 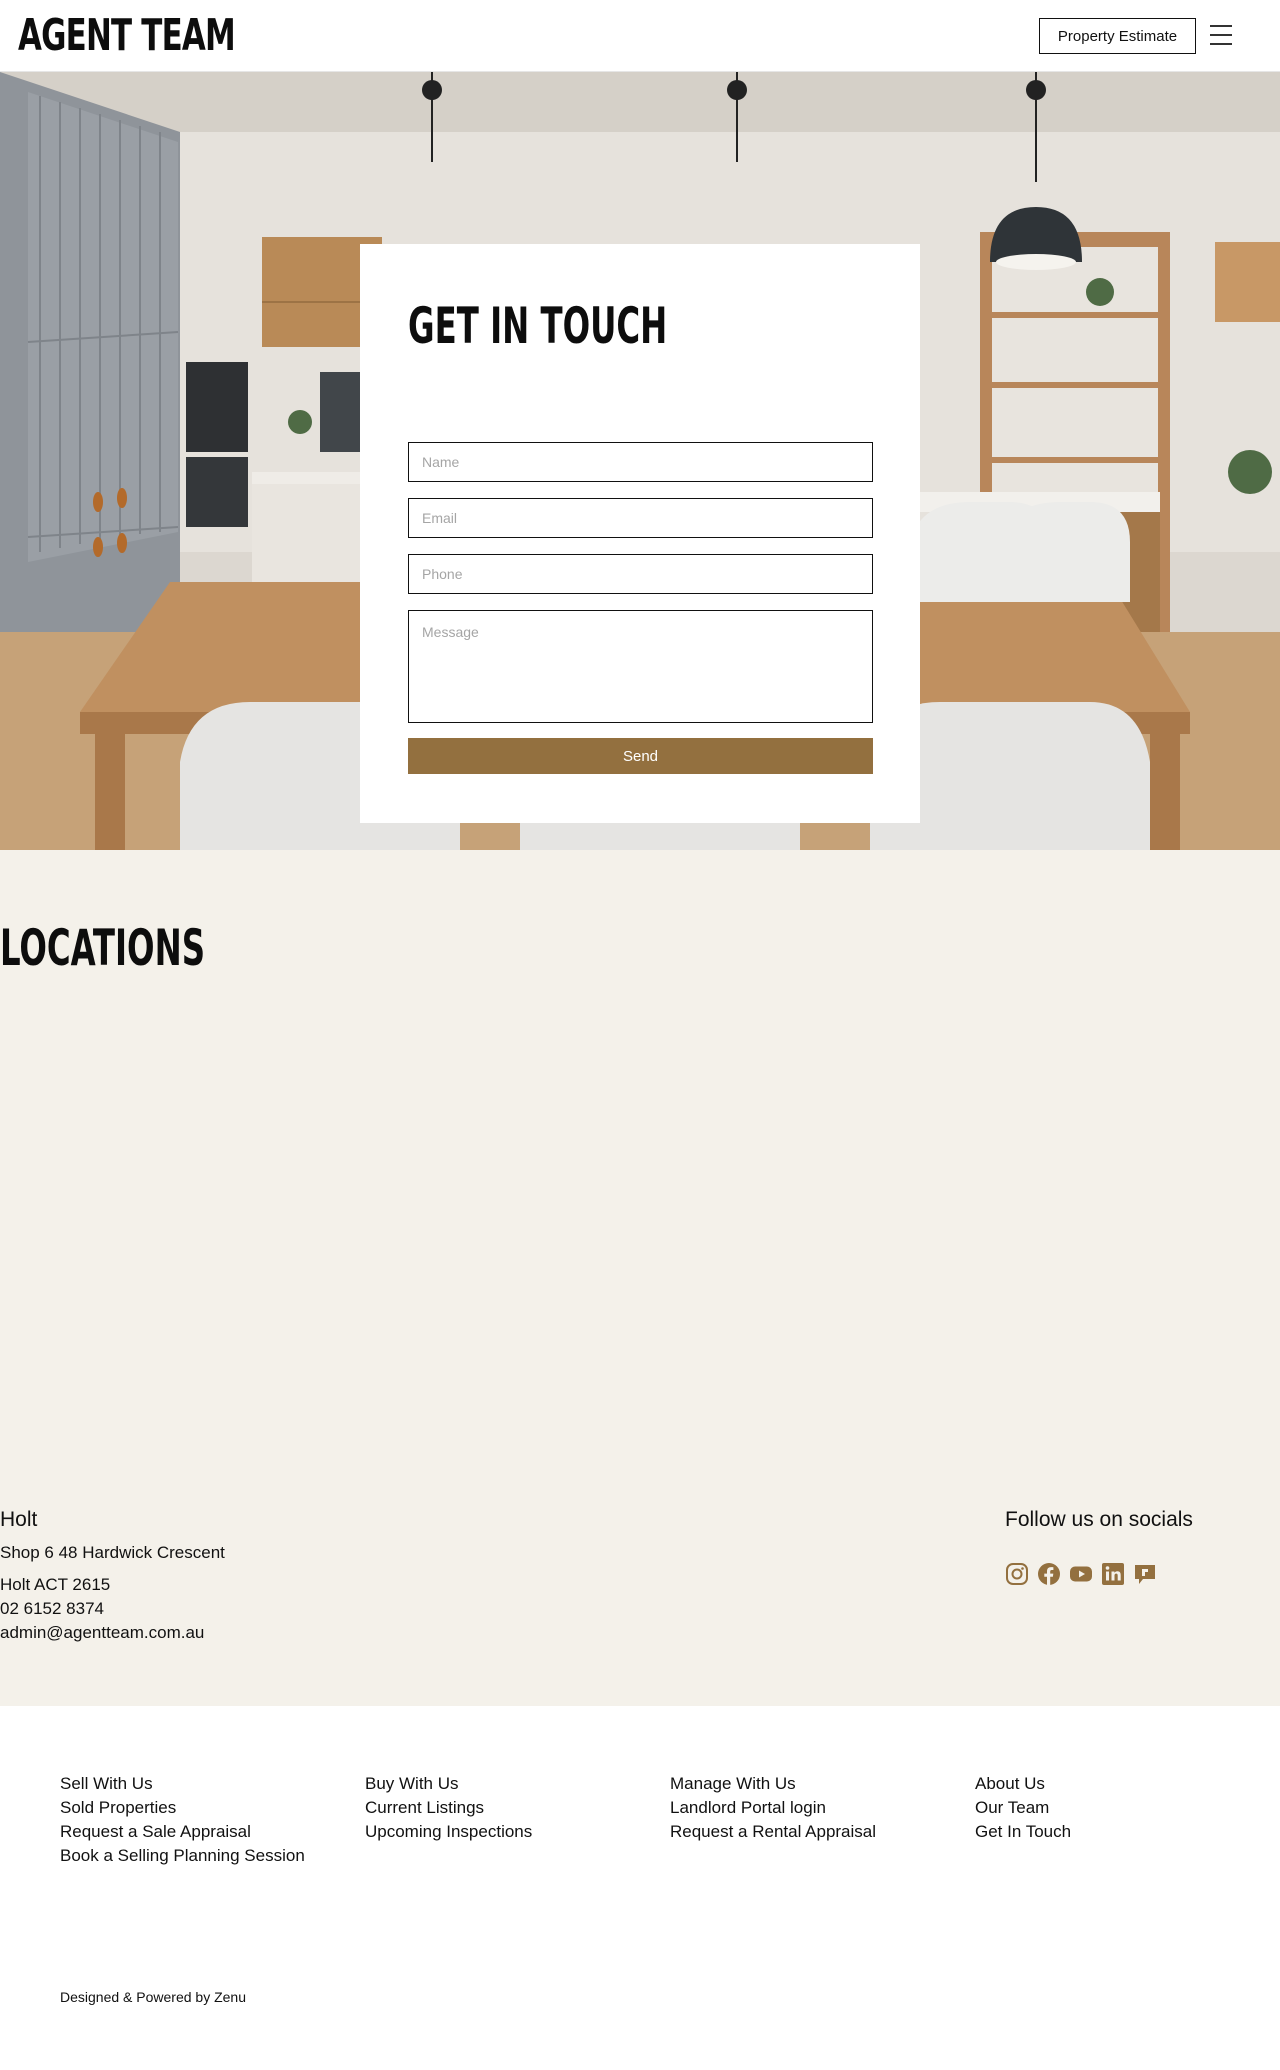 I want to click on footer-column-about: About Us Our Team Get In Touch, so click(x=1023, y=1808).